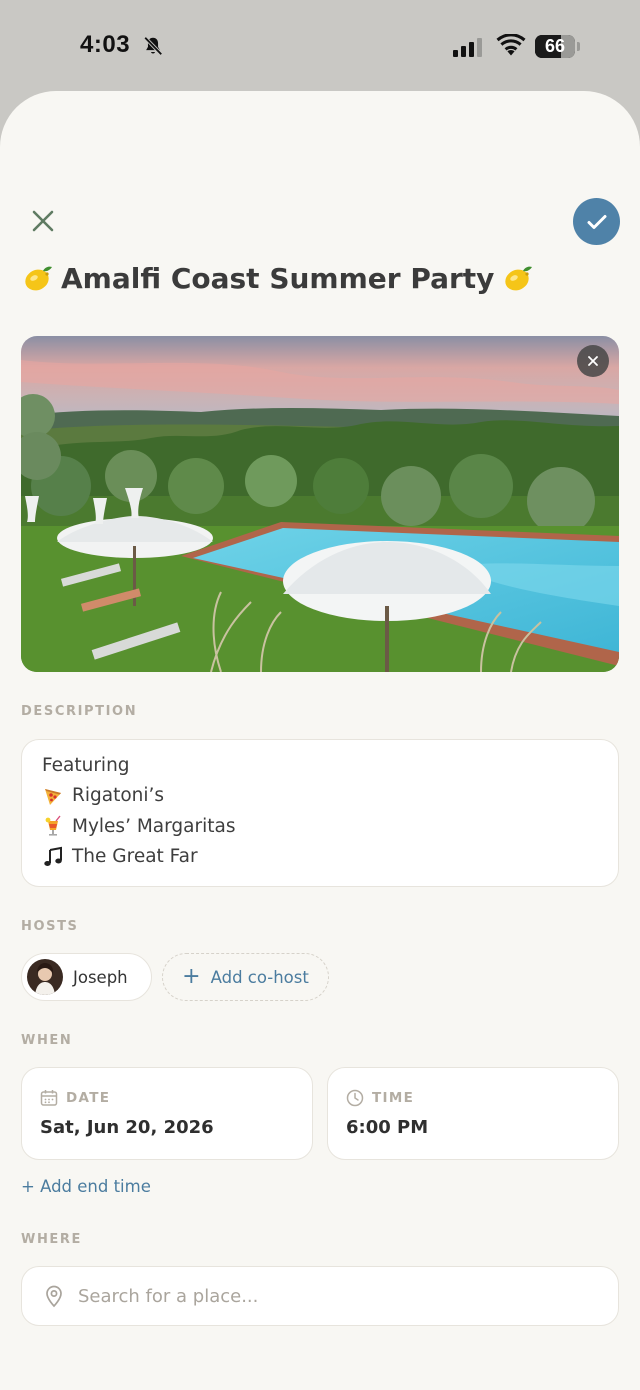  What do you see at coordinates (320, 765) in the screenshot?
I see `description-line: Featuring` at bounding box center [320, 765].